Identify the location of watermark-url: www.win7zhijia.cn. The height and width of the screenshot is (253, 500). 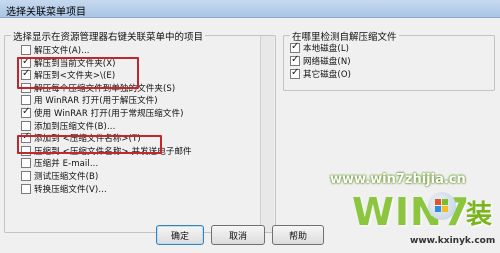
(398, 179).